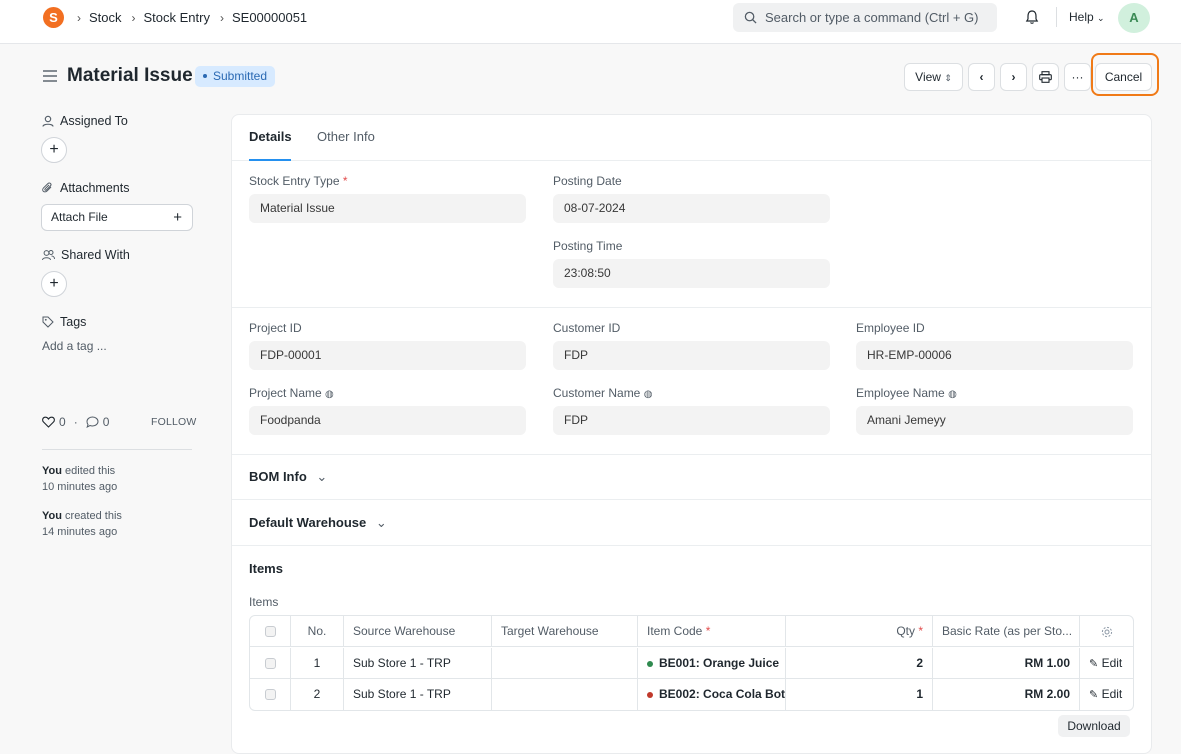  What do you see at coordinates (691, 355) in the screenshot?
I see `customer-id-field: FDP` at bounding box center [691, 355].